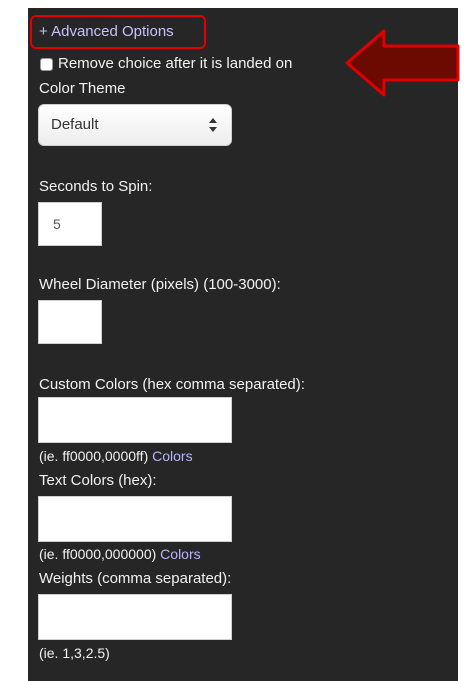 The image size is (466, 681). What do you see at coordinates (180, 554) in the screenshot?
I see `text-colors-link: Colors` at bounding box center [180, 554].